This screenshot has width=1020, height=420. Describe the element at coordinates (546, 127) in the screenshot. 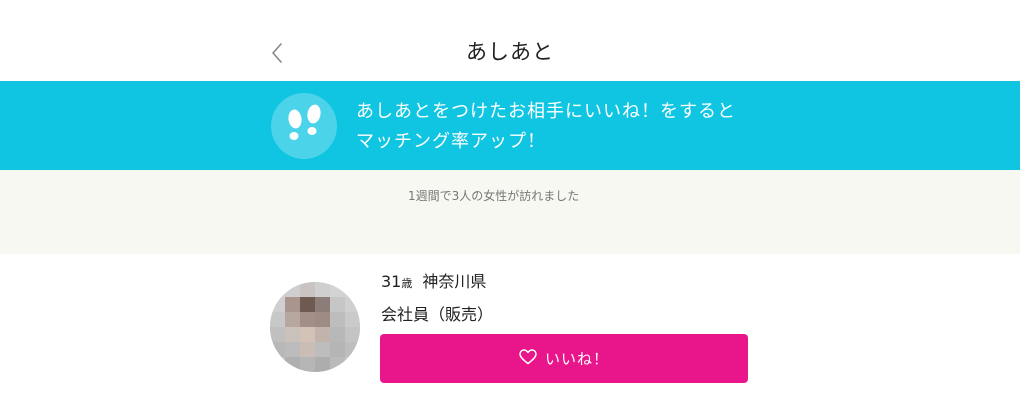

I see `banner-message: あしあとをつけたお相手にいいね！をすると マッチング率アップ！` at that location.